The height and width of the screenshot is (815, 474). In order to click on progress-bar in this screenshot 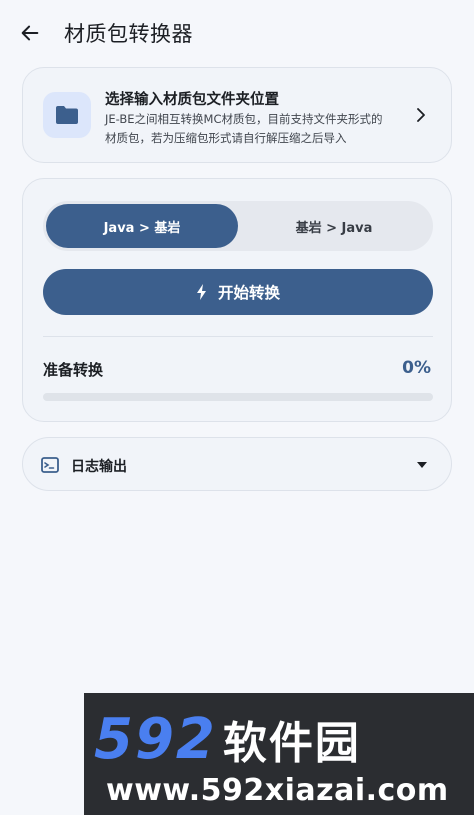, I will do `click(238, 397)`.